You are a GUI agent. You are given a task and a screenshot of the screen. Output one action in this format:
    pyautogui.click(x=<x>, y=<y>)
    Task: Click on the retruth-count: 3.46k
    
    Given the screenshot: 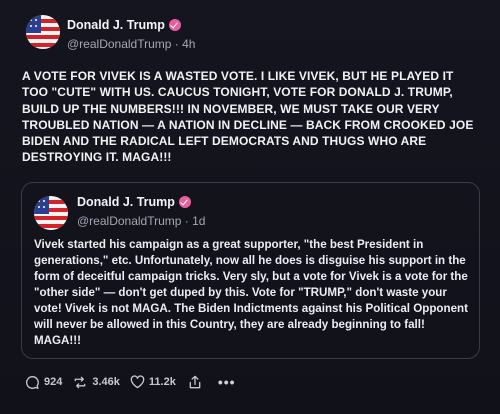 What is the action you would take?
    pyautogui.click(x=106, y=382)
    